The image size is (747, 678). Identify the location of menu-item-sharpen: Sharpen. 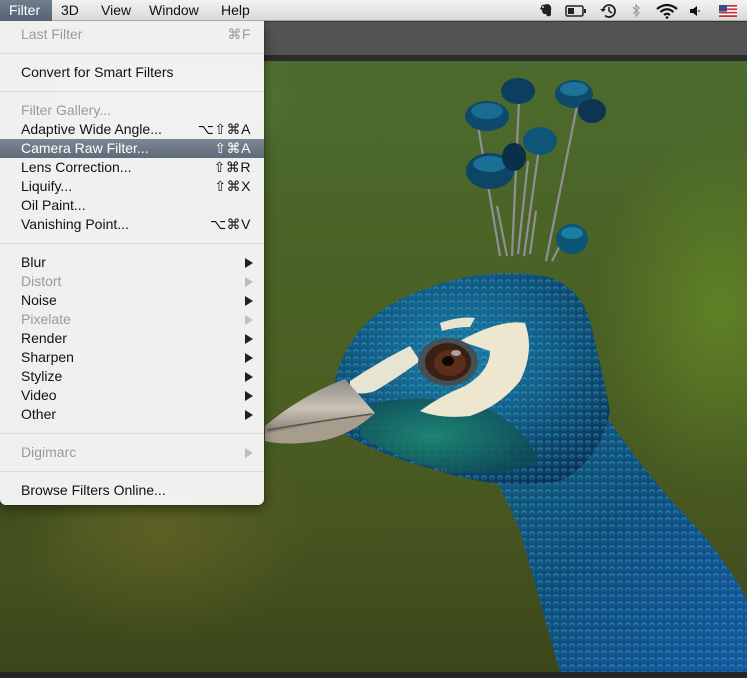
(132, 357).